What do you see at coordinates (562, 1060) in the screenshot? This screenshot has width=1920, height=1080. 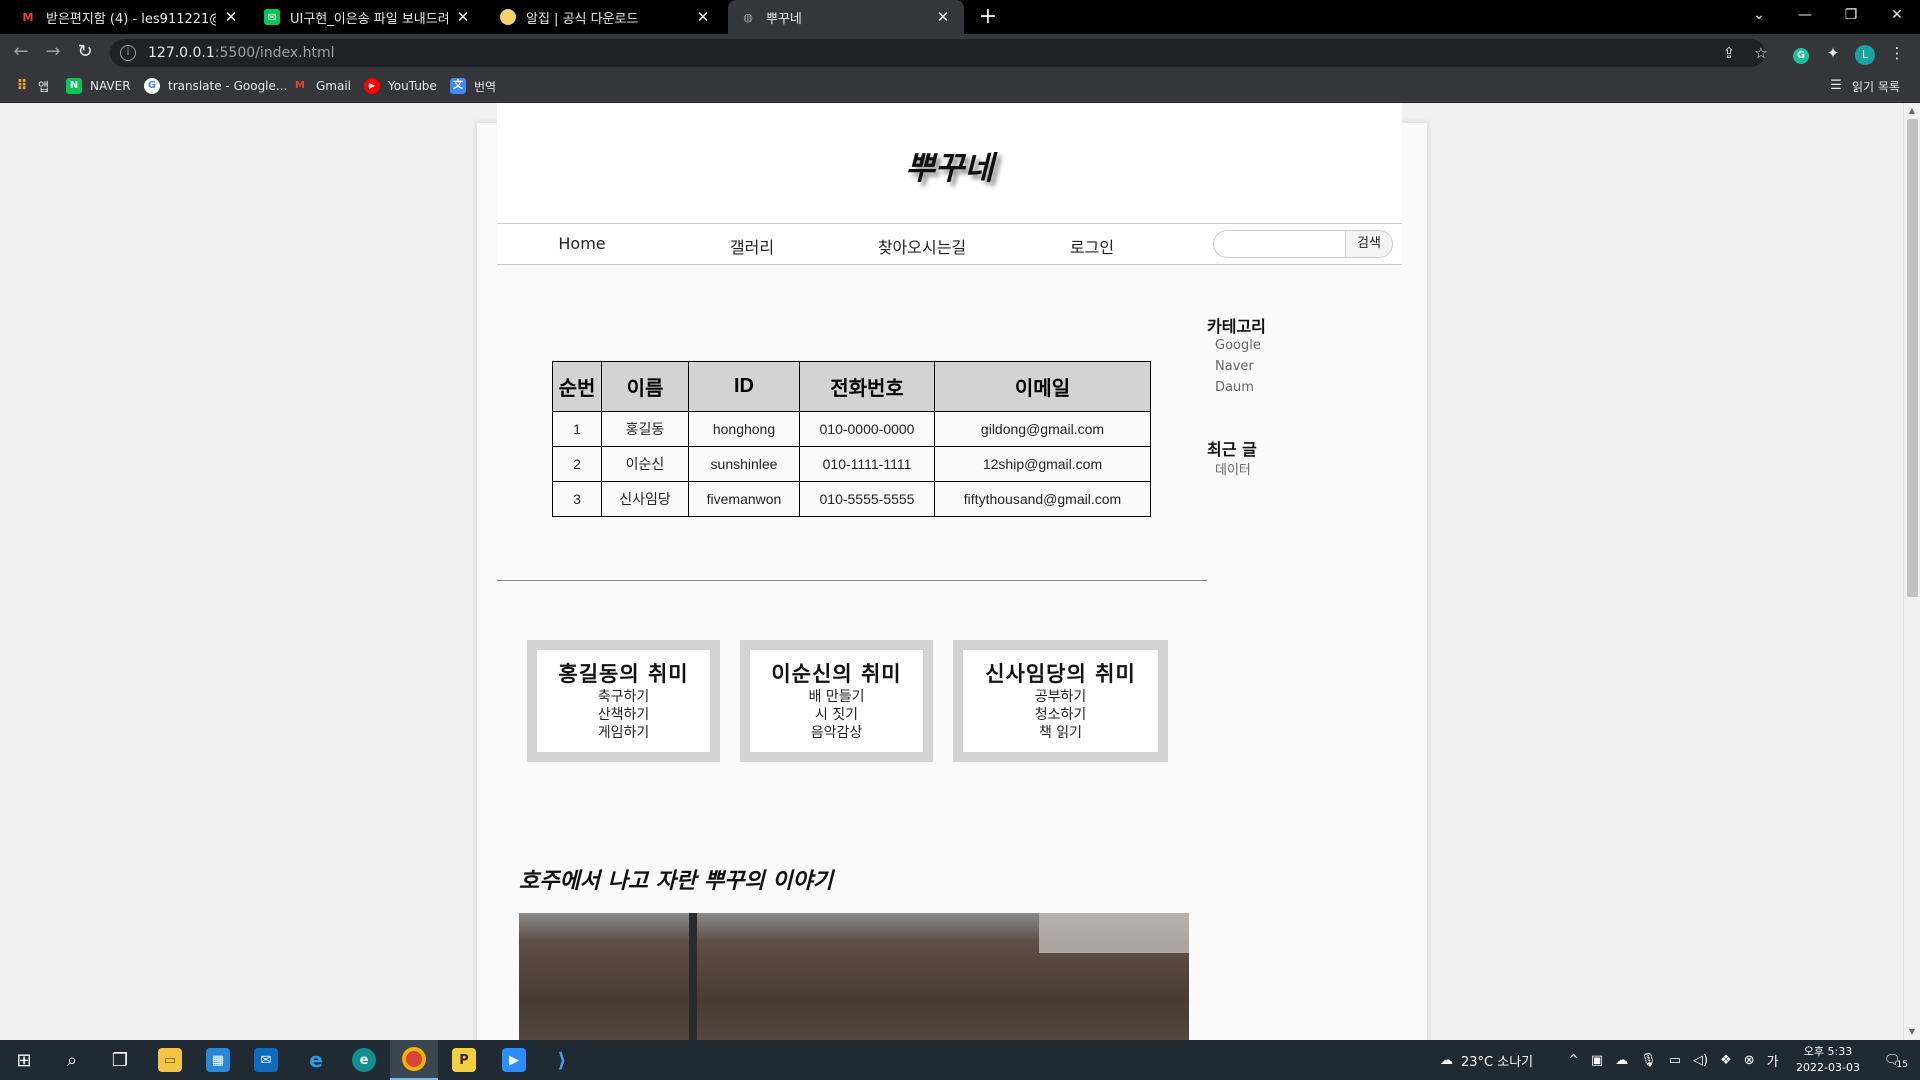 I see `vscode-icon: ⟩` at bounding box center [562, 1060].